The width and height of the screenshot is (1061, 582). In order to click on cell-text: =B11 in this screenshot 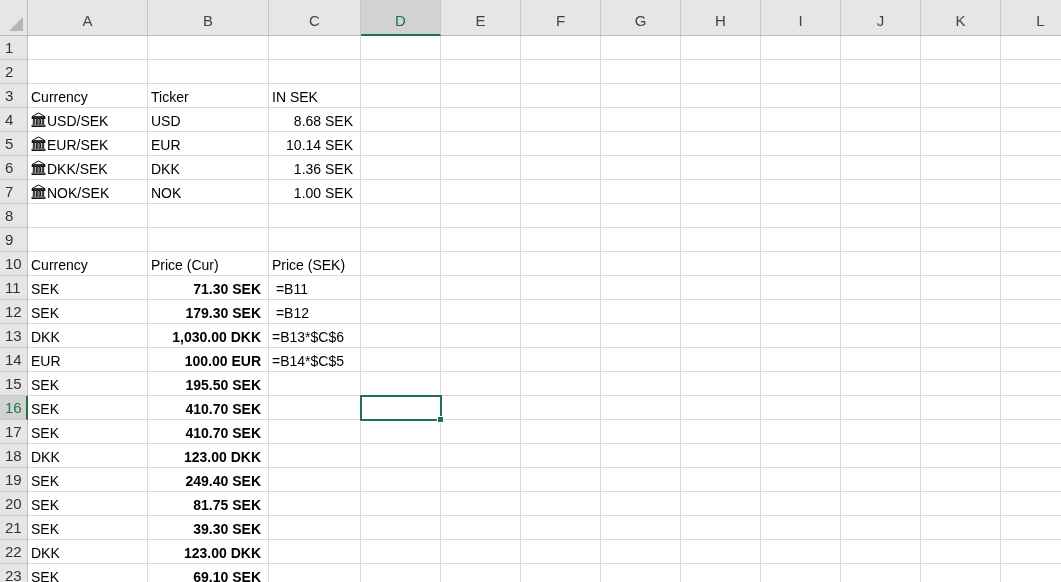, I will do `click(291, 289)`.